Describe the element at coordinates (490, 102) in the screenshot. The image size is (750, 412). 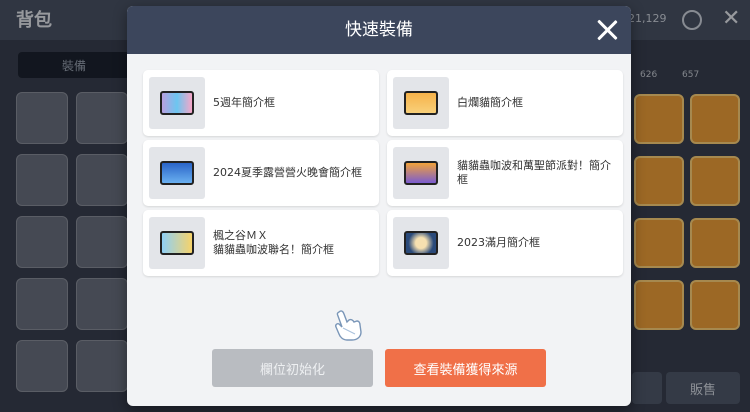
I see `item-label: 白爛貓簡介框` at that location.